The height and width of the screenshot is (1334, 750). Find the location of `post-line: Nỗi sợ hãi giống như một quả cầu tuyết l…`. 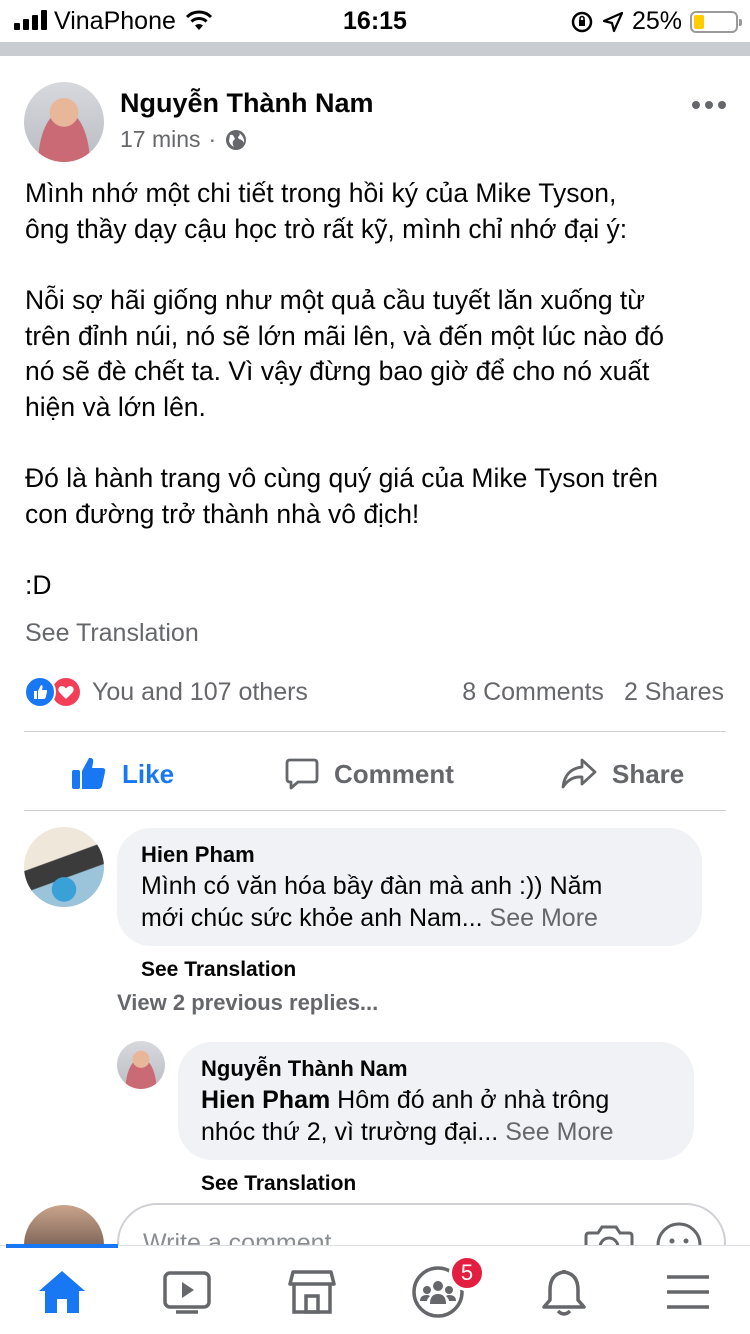

post-line: Nỗi sợ hãi giống như một quả cầu tuyết l… is located at coordinates (335, 300).